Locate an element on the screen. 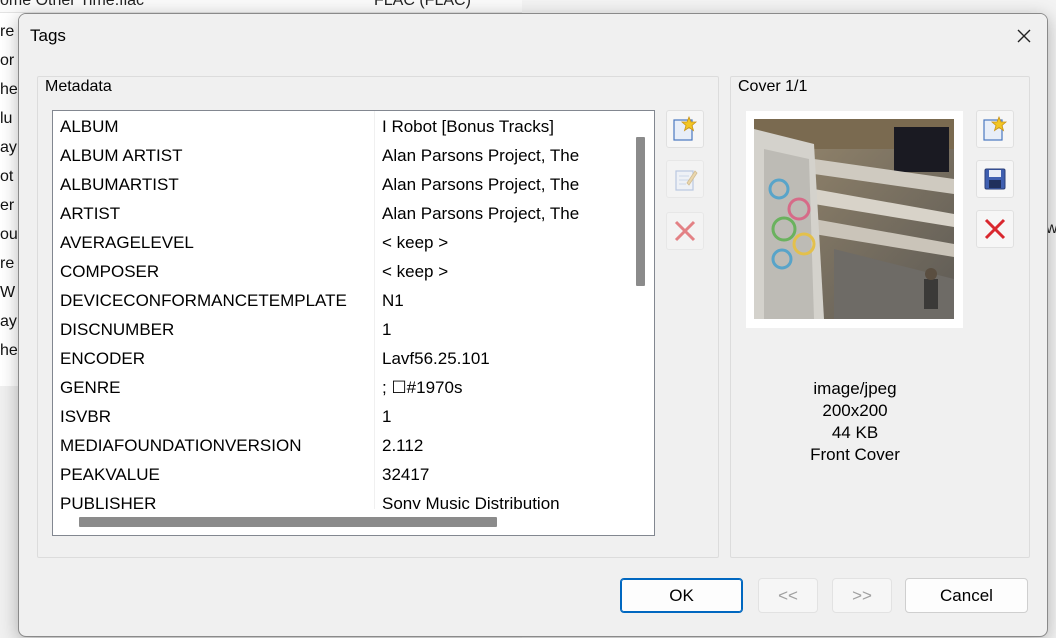 The width and height of the screenshot is (1056, 638). add-cover-button is located at coordinates (995, 129).